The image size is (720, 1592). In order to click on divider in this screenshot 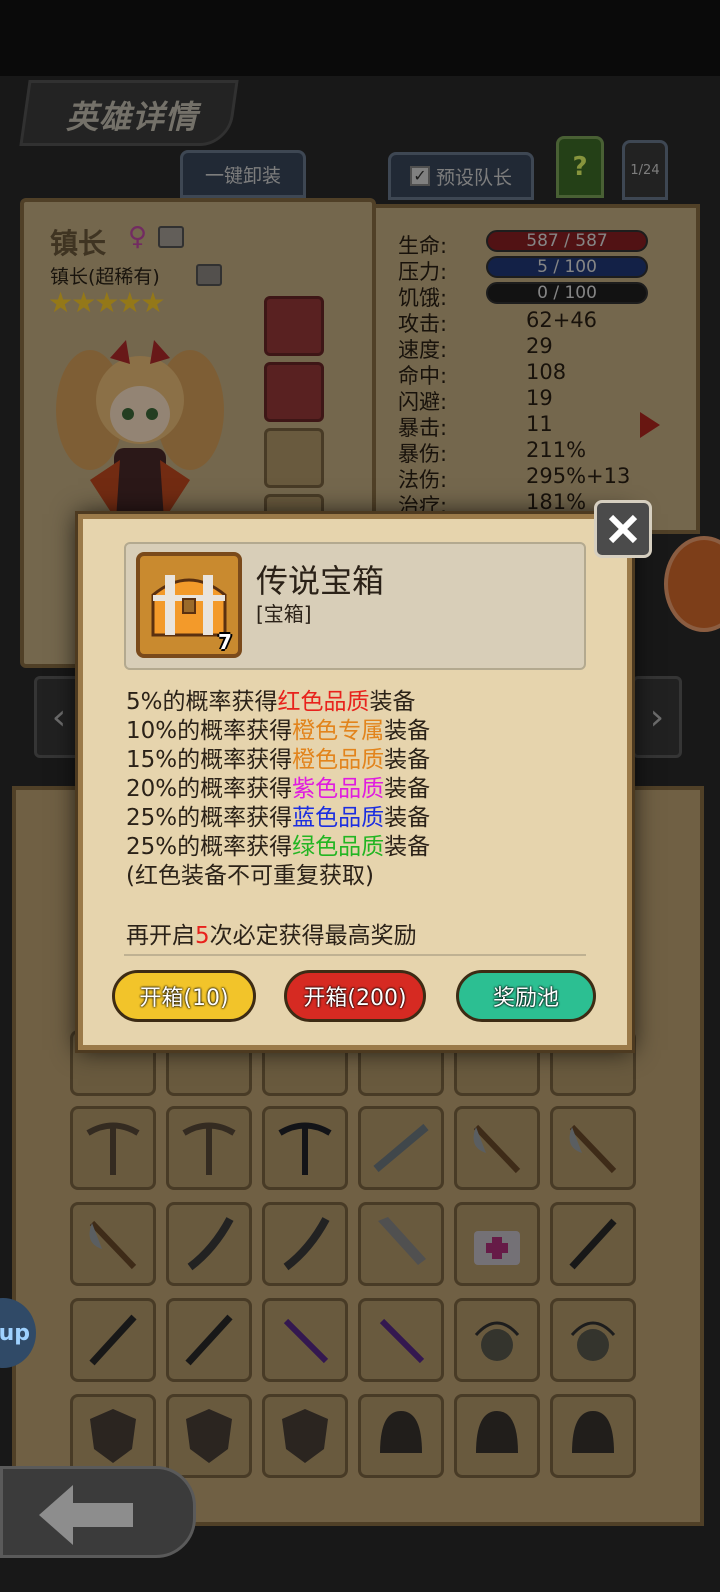, I will do `click(355, 955)`.